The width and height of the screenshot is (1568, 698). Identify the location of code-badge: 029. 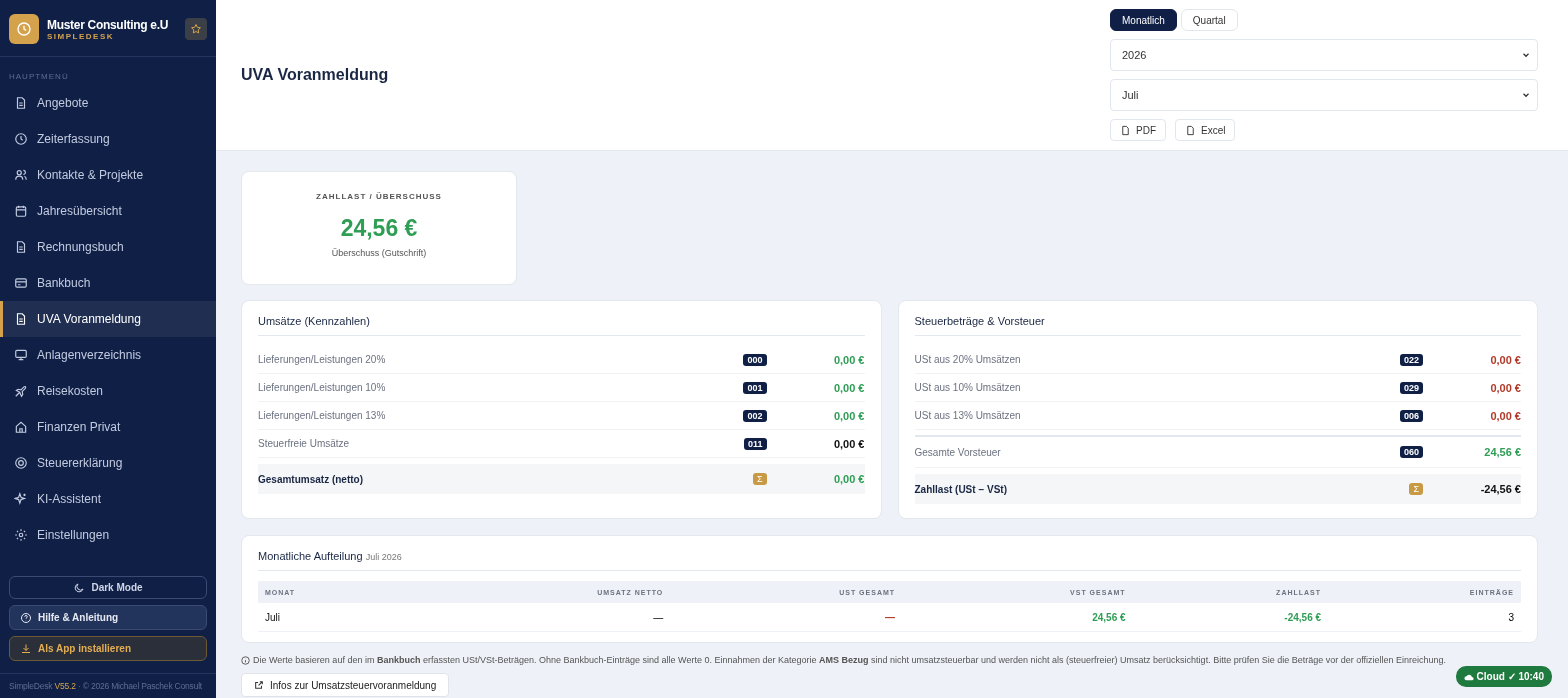
(1411, 387).